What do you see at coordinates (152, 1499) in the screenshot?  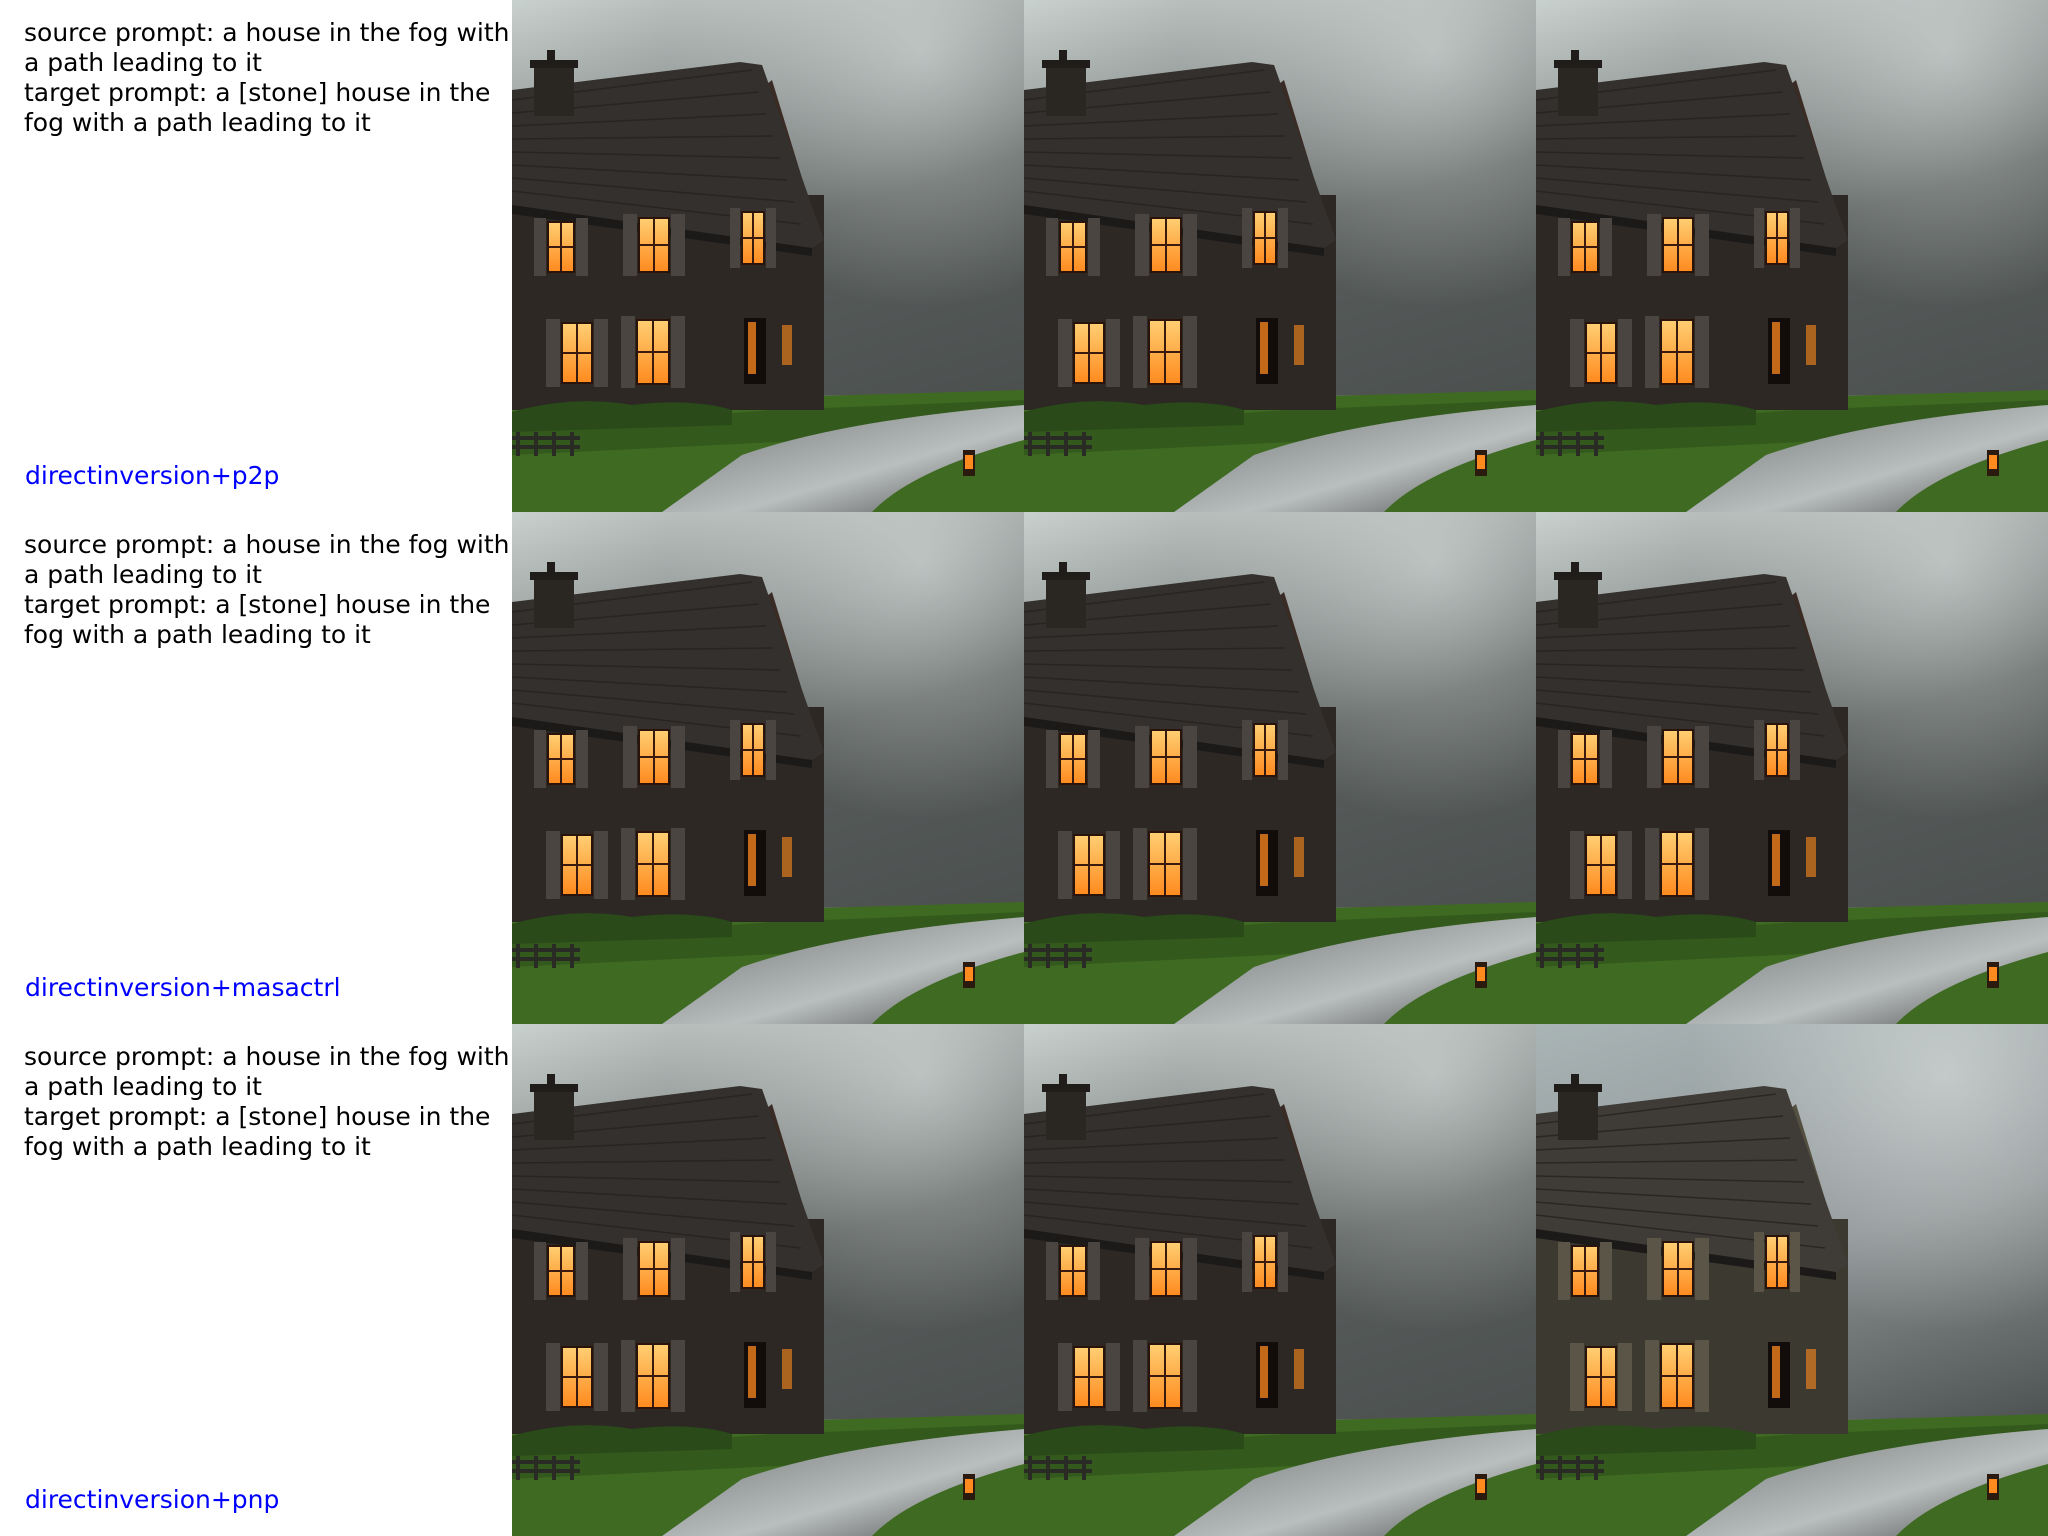 I see `method-label: directinversion+pnp` at bounding box center [152, 1499].